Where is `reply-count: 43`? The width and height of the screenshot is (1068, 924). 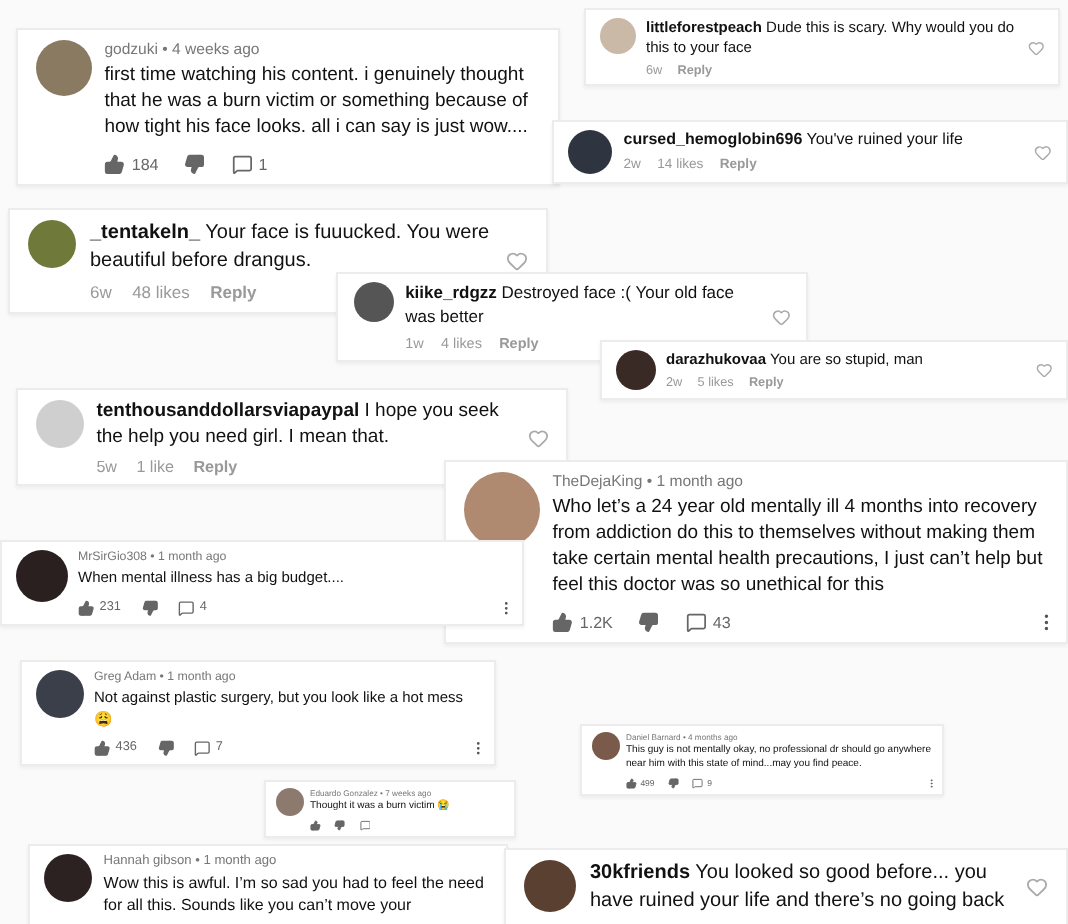 reply-count: 43 is located at coordinates (721, 622).